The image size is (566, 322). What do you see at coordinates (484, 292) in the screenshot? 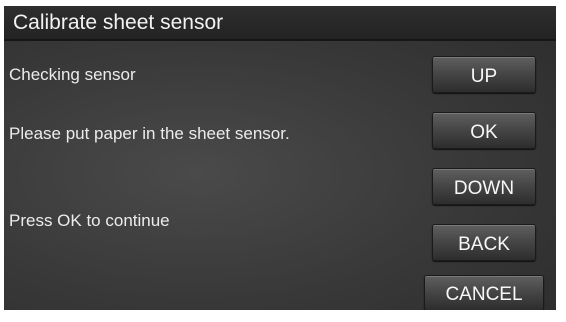
I see `cancel-button: CANCEL` at bounding box center [484, 292].